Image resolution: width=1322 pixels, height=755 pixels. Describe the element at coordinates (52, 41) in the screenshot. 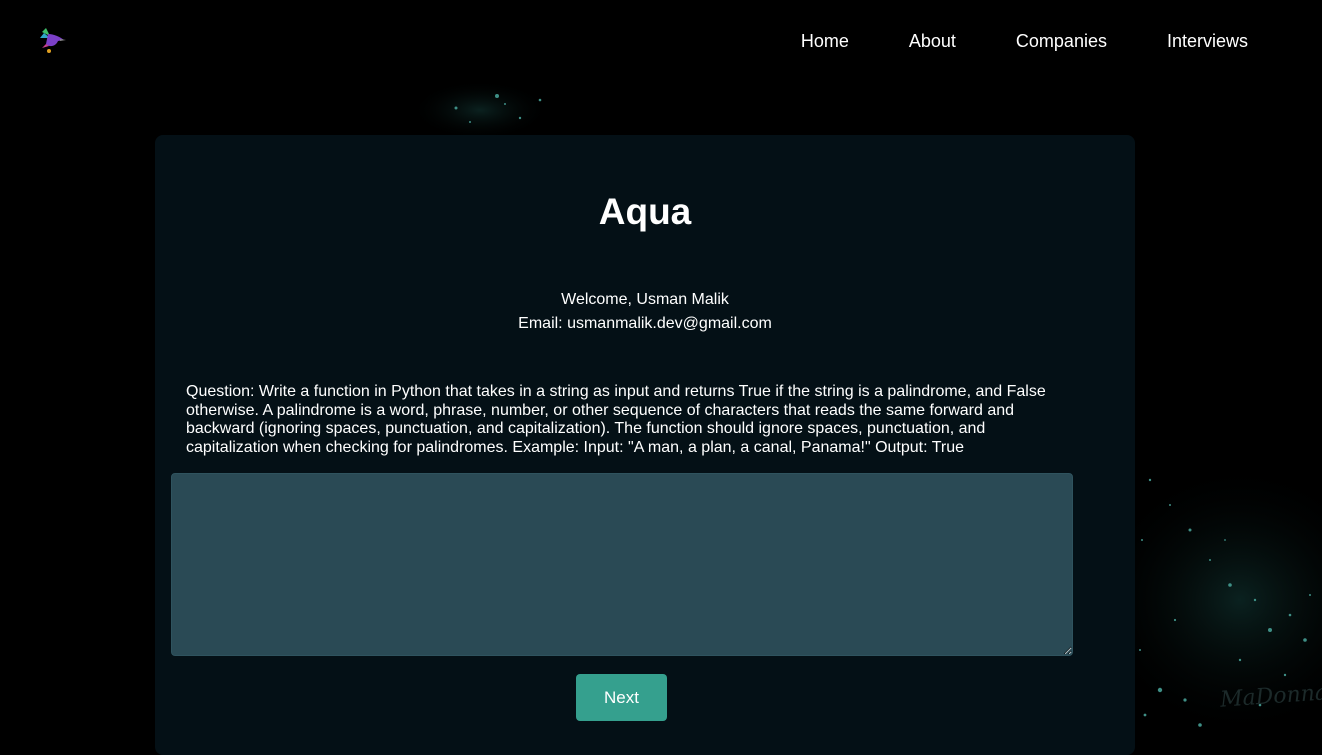

I see `logo-icon` at that location.